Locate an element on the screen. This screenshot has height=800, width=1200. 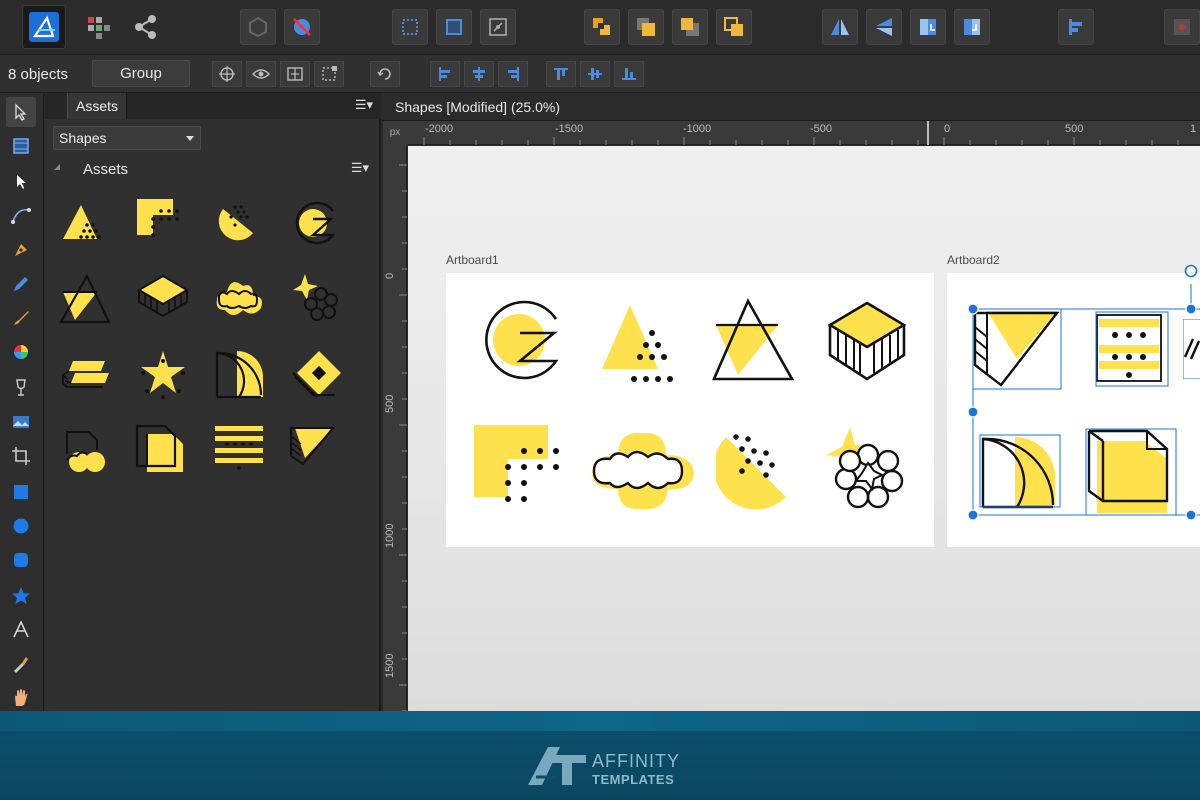
align-bottom-icon is located at coordinates (629, 74).